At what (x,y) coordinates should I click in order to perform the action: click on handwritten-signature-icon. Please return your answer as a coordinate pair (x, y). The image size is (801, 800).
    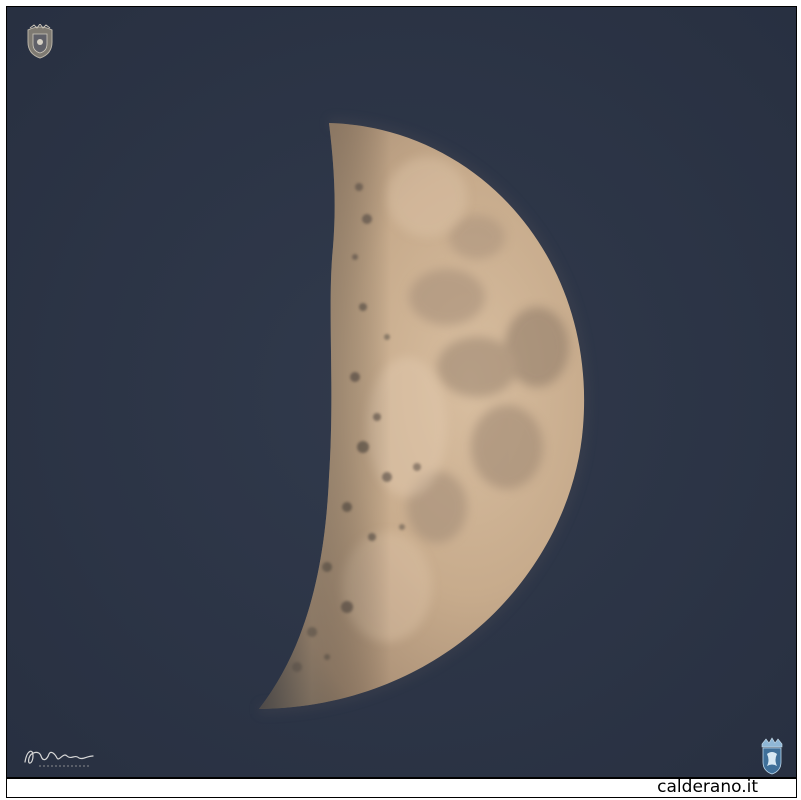
    Looking at the image, I should click on (59, 758).